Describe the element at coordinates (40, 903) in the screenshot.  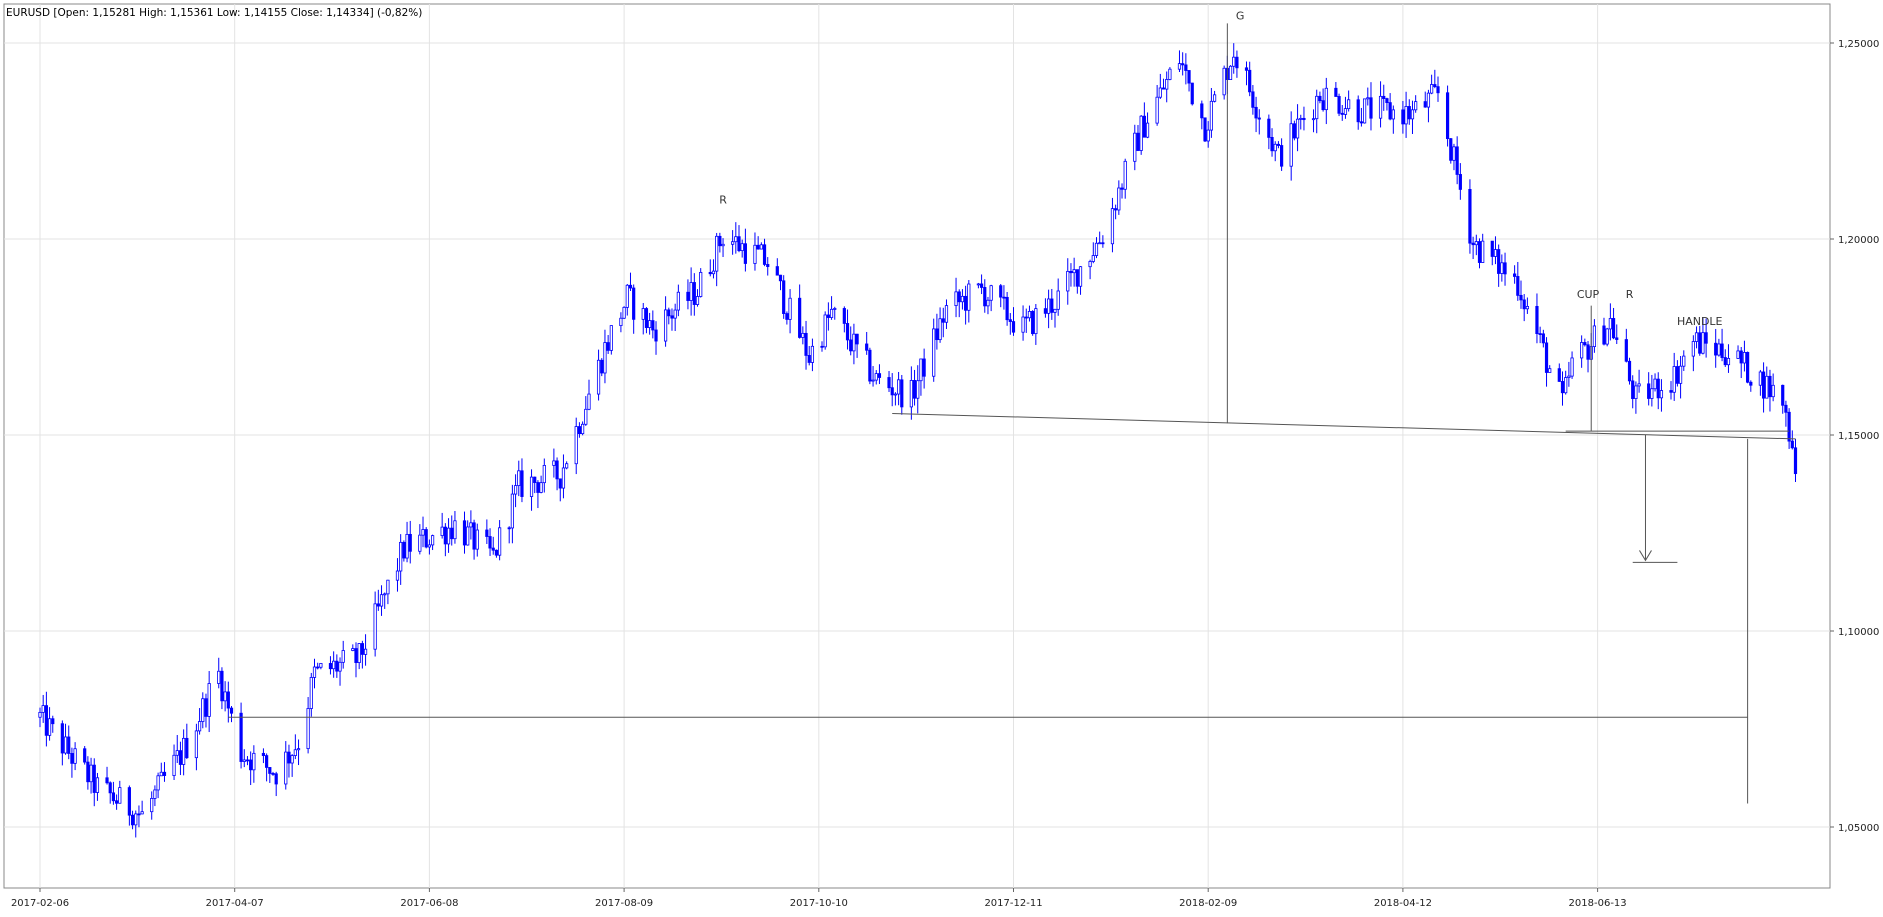
I see `x-tick-label: 2017-02-06` at that location.